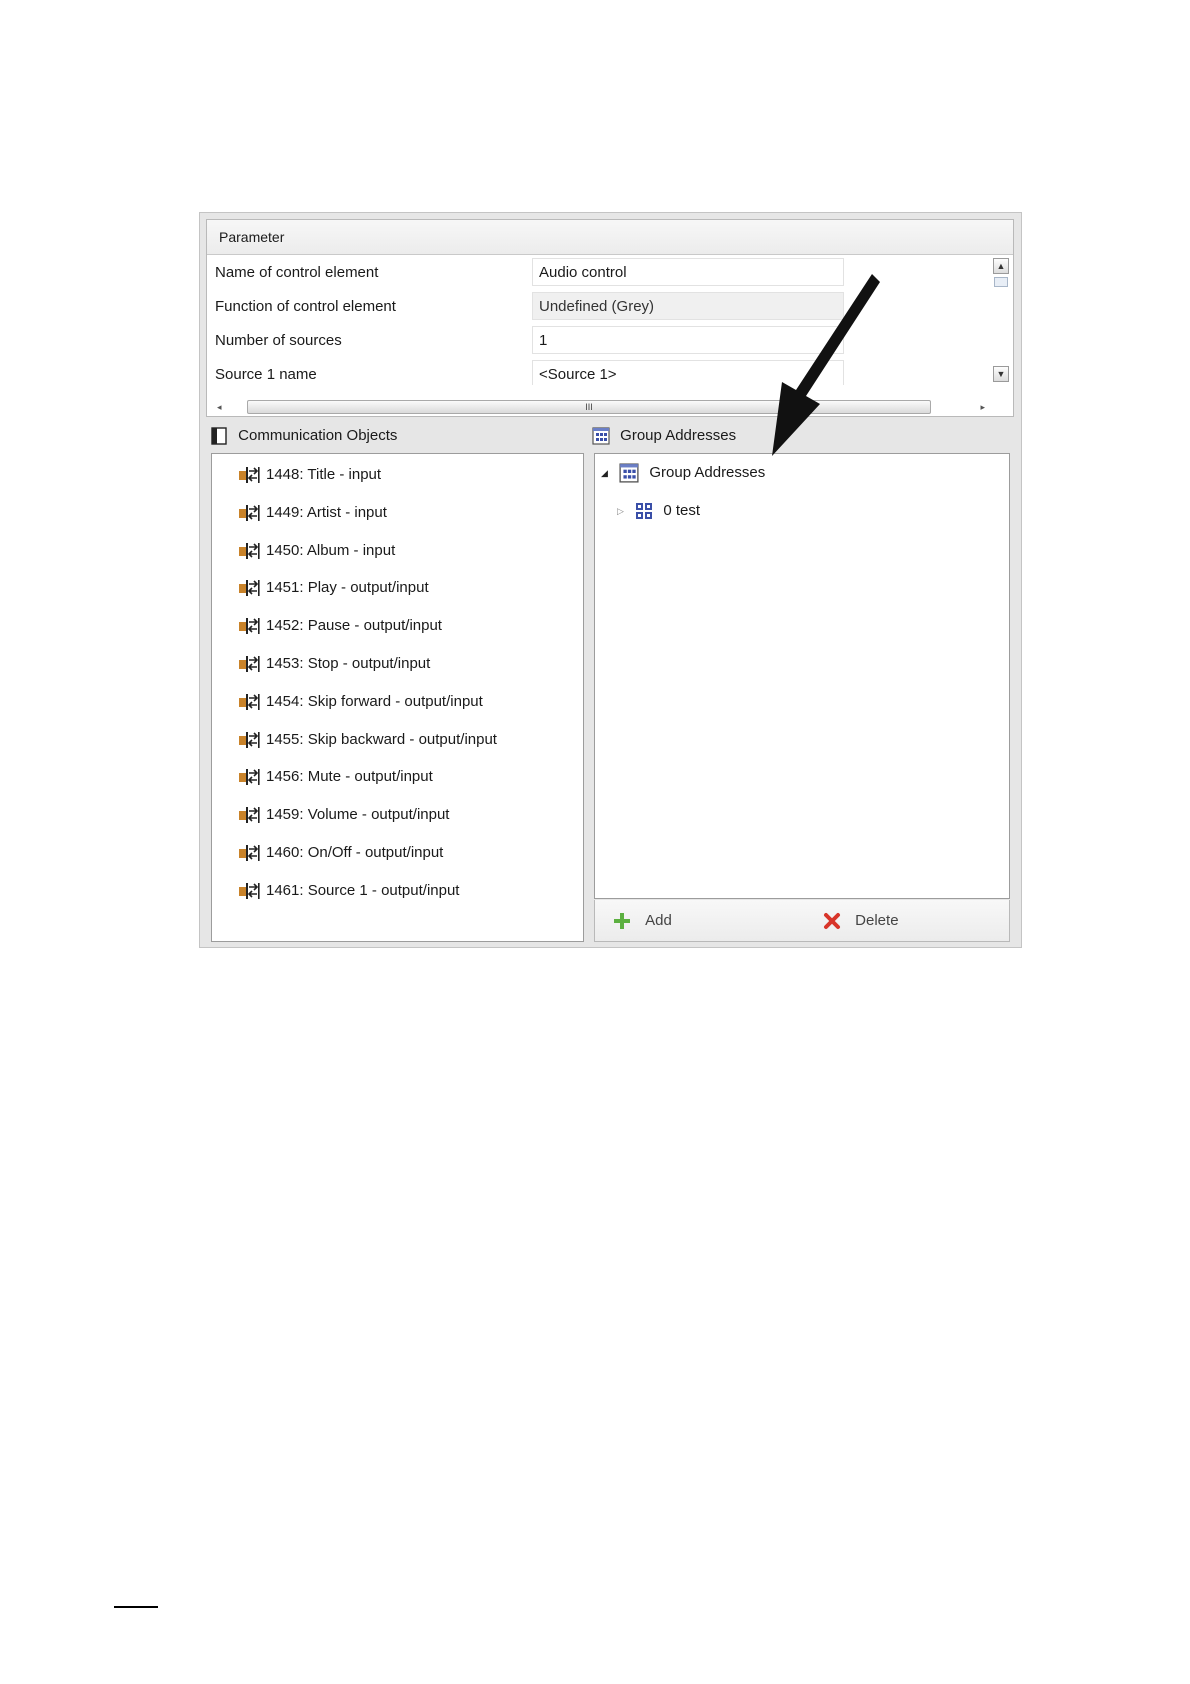 This screenshot has width=1190, height=1684. I want to click on list-item: 1453: Stop - output/input, so click(334, 664).